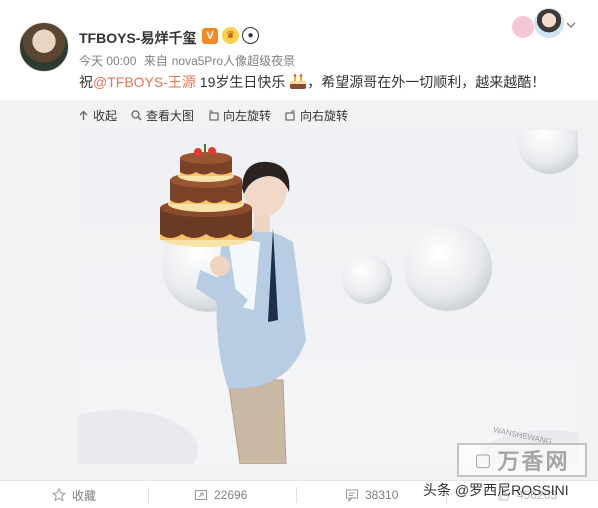  What do you see at coordinates (136, 115) in the screenshot?
I see `magnifier-icon` at bounding box center [136, 115].